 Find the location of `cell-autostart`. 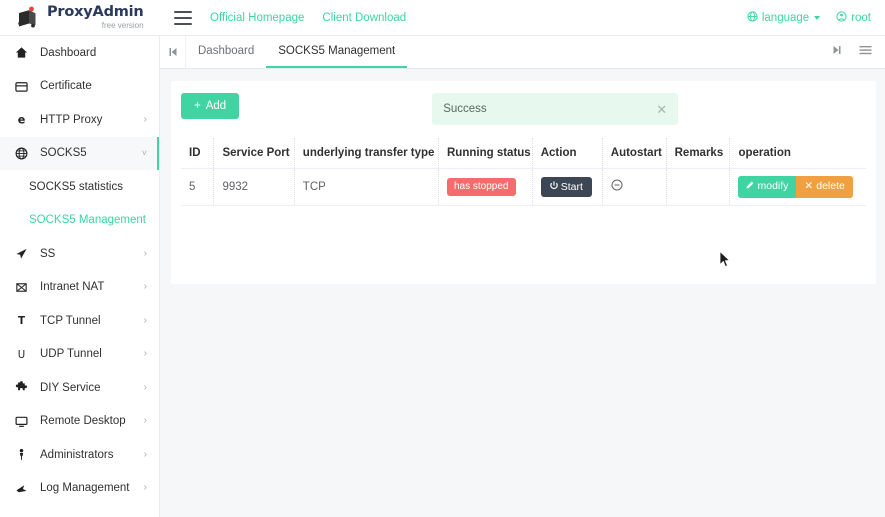

cell-autostart is located at coordinates (634, 187).